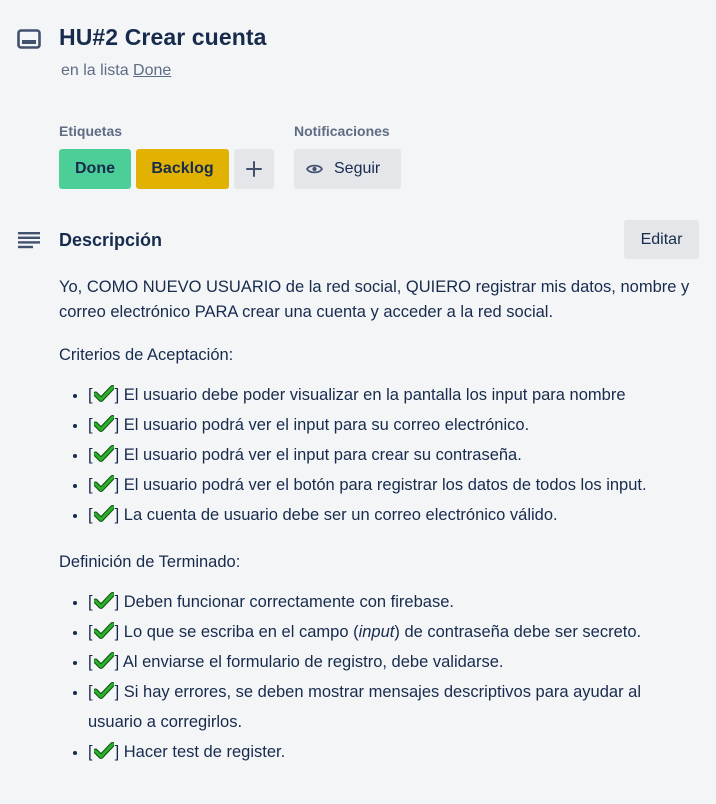 This screenshot has height=804, width=716. What do you see at coordinates (393, 752) in the screenshot?
I see `done-item: [] Hacer test de register.` at bounding box center [393, 752].